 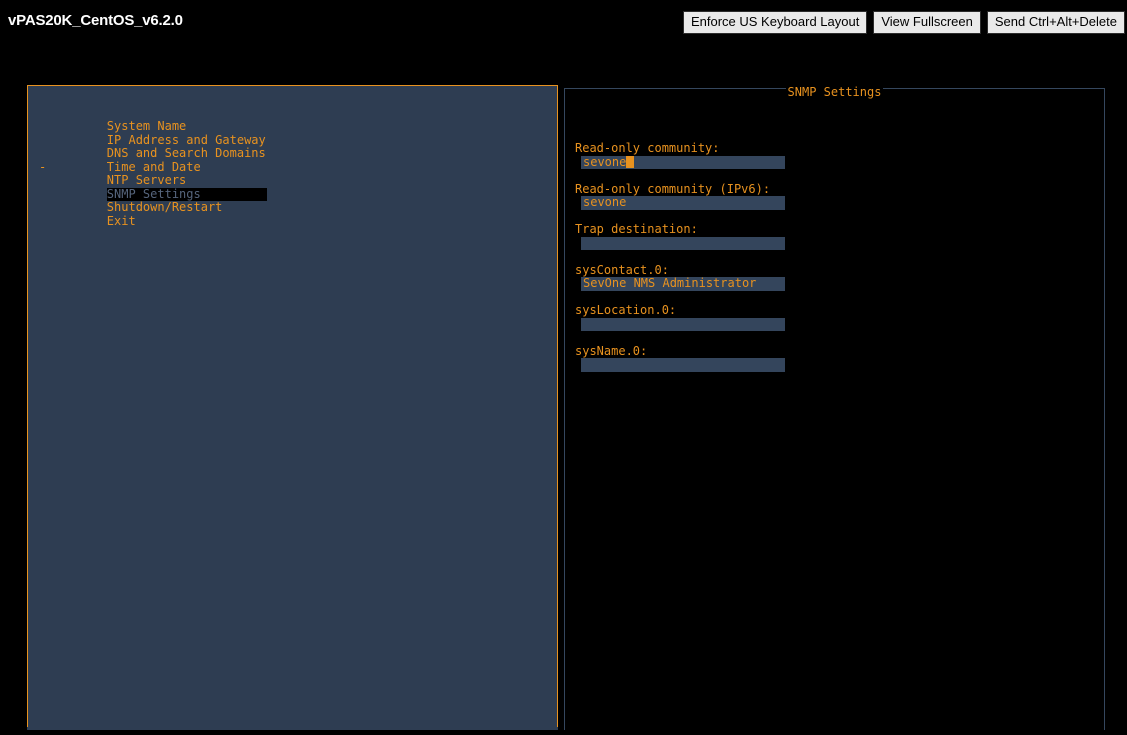 What do you see at coordinates (292, 207) in the screenshot?
I see `menu-item-exit: Exit` at bounding box center [292, 207].